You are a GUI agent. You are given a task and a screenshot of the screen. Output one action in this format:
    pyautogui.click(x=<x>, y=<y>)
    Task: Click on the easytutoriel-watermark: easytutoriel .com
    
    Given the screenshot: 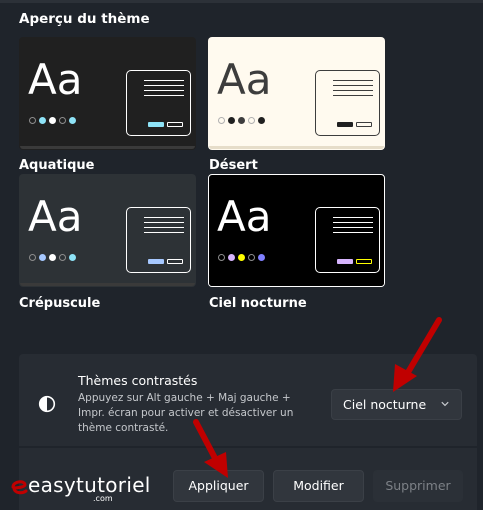 What is the action you would take?
    pyautogui.click(x=79, y=490)
    